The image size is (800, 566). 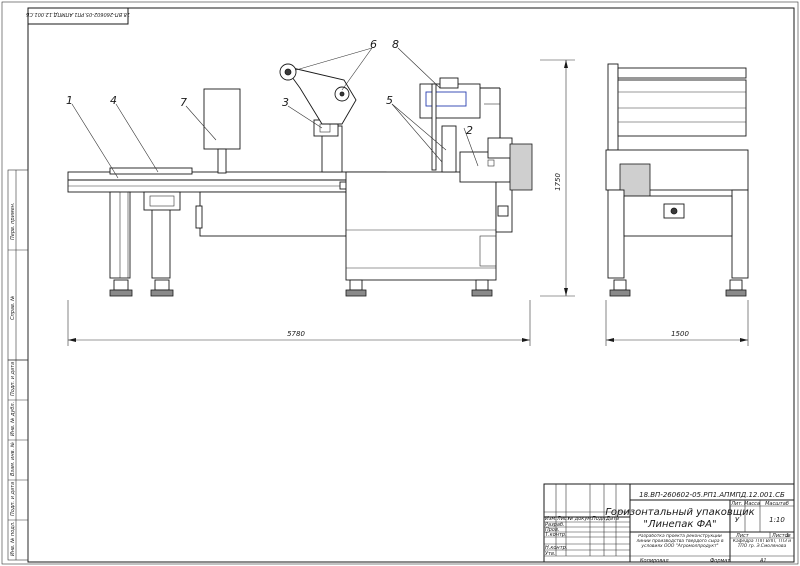 I want to click on callout-6: 6, so click(x=373, y=44).